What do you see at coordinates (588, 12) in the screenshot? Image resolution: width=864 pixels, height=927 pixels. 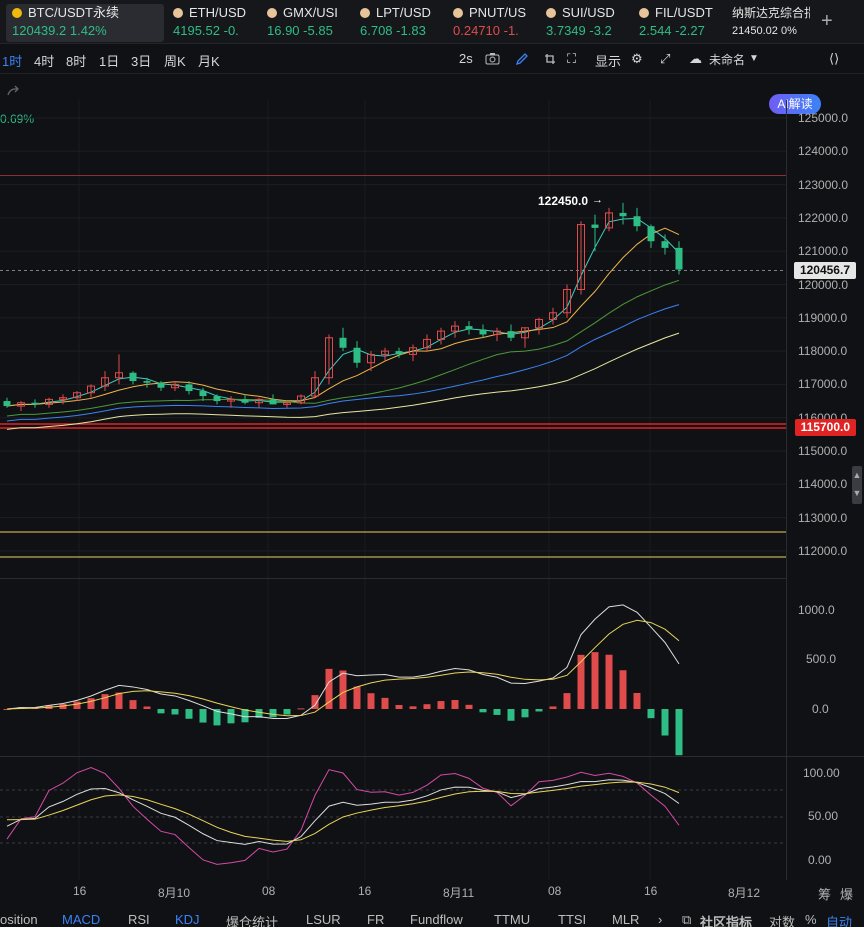 I see `tab-symbol: SUI/USD` at bounding box center [588, 12].